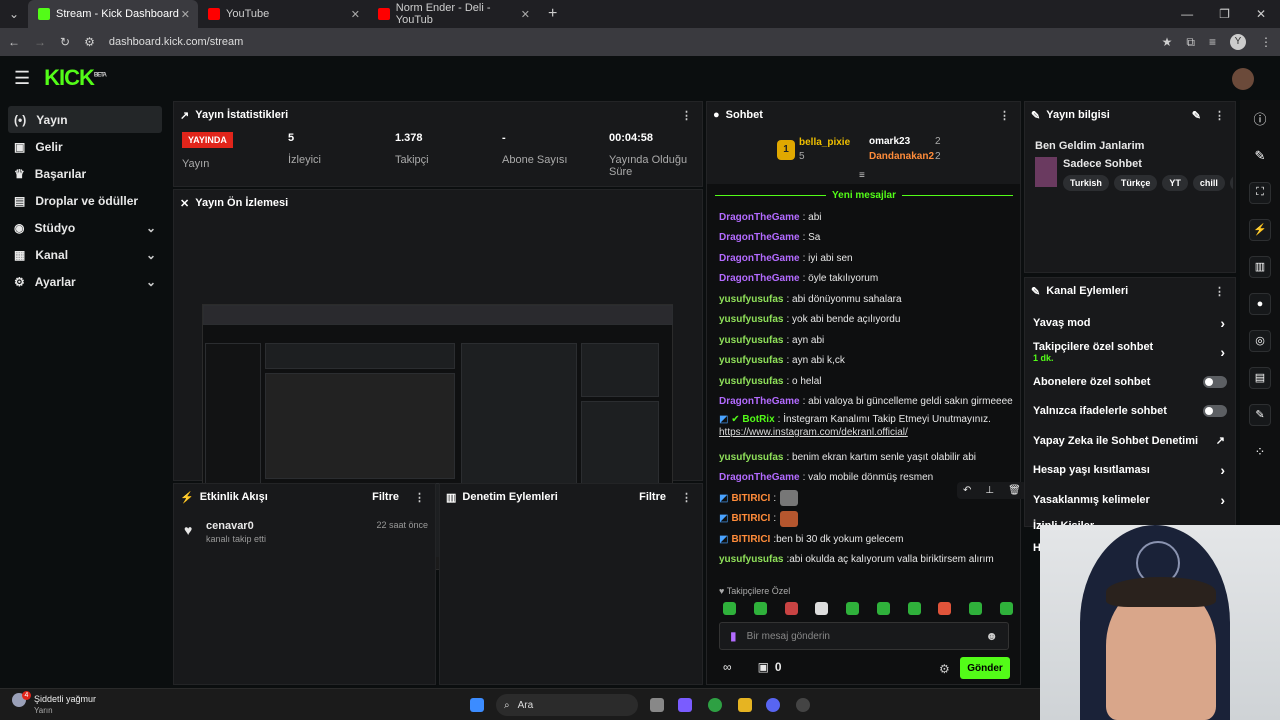  I want to click on tab-search-icon: ⌄, so click(14, 14).